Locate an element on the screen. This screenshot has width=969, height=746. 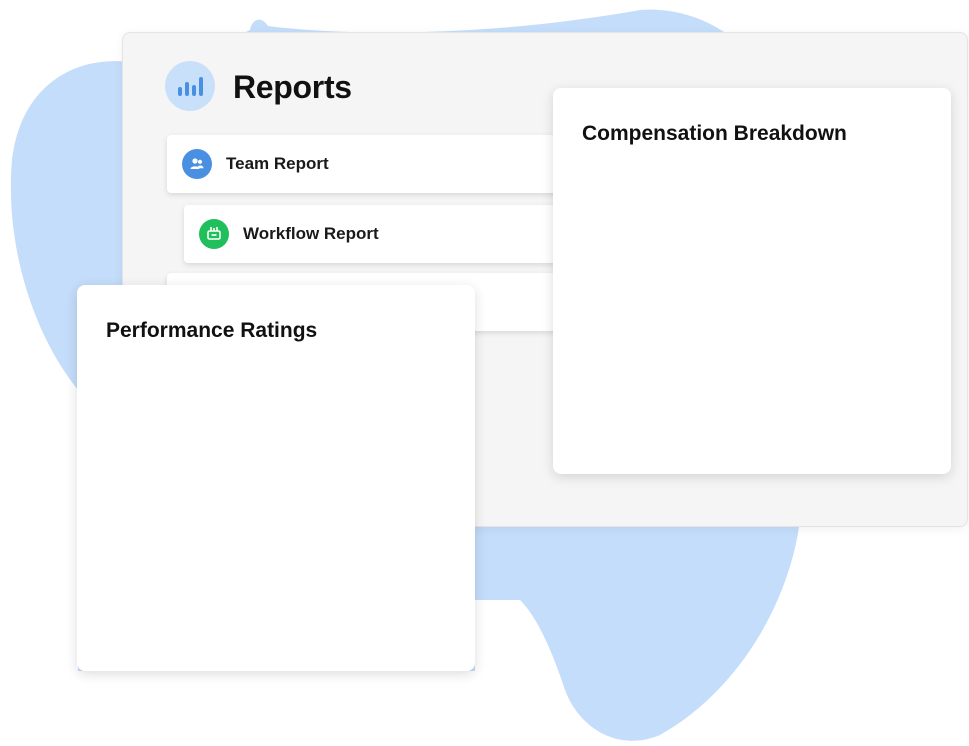
report-item-label: Workflow Report is located at coordinates (311, 233).